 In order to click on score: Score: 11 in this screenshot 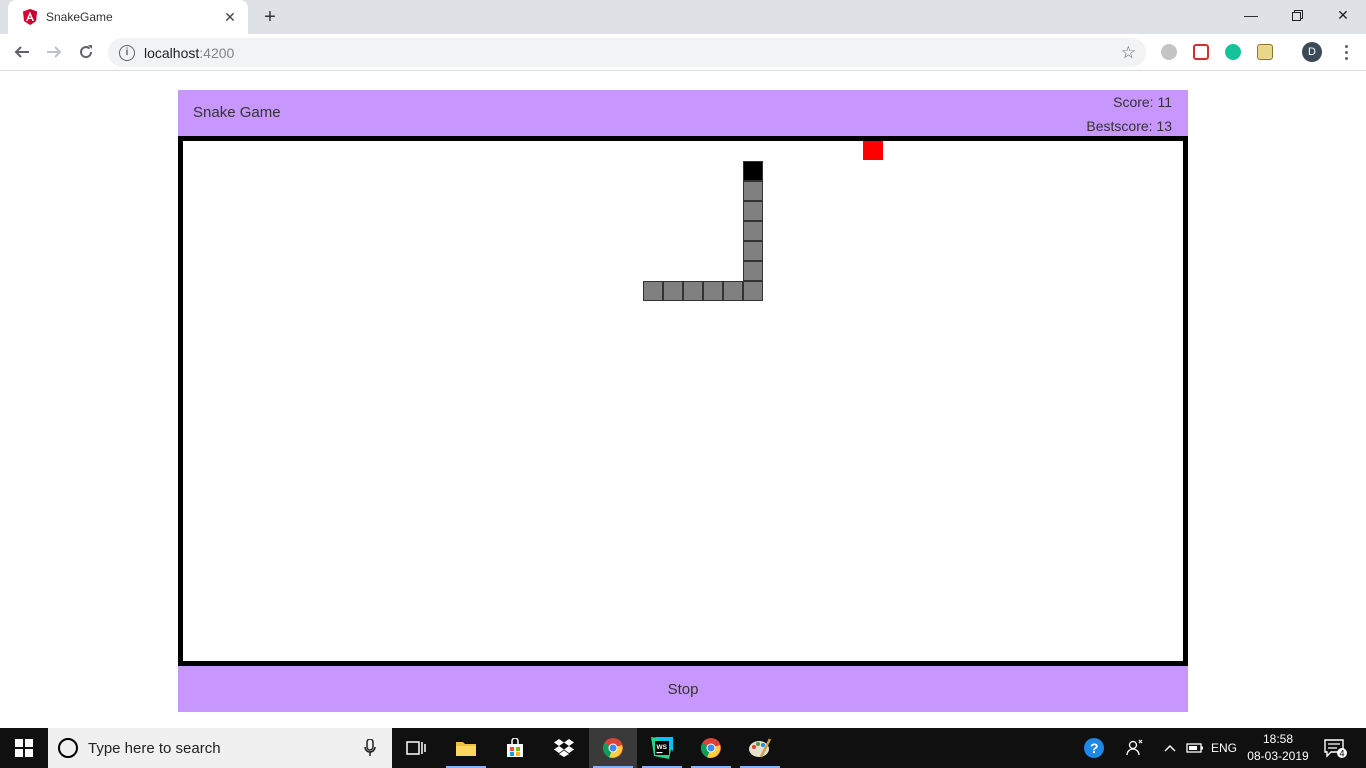, I will do `click(1142, 102)`.